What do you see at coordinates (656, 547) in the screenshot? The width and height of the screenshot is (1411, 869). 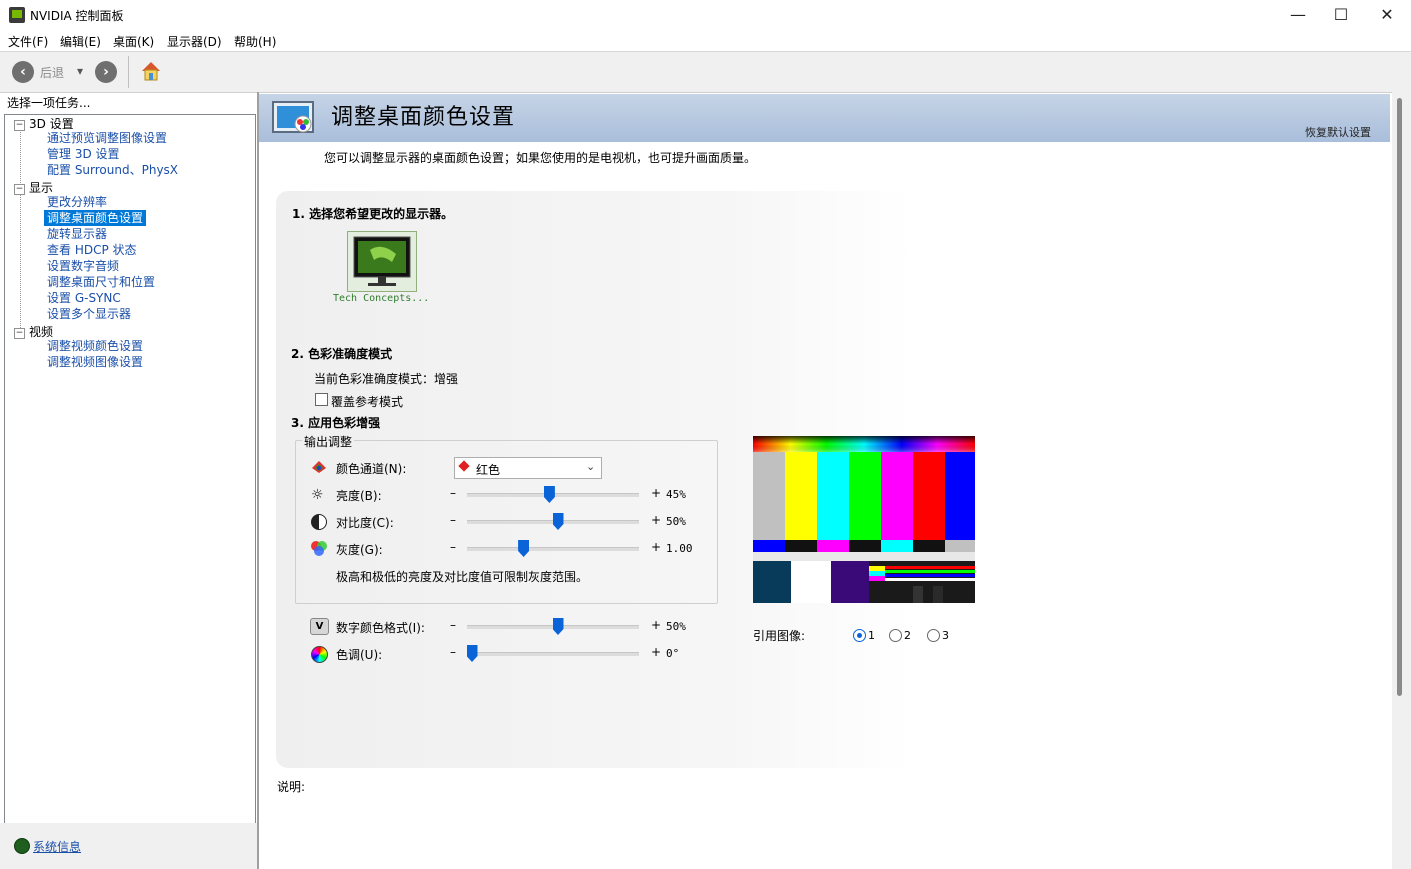 I see `gamma-plus: +` at bounding box center [656, 547].